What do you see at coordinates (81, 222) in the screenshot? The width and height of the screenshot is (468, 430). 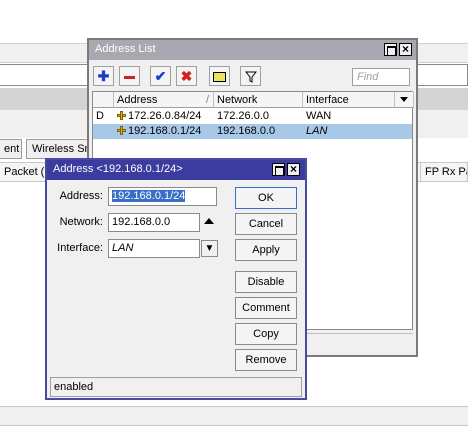 I see `network-label: Network:` at bounding box center [81, 222].